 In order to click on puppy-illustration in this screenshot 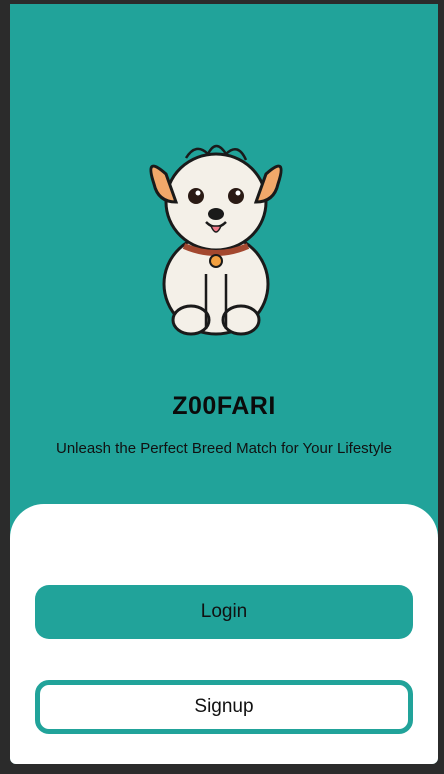, I will do `click(216, 240)`.